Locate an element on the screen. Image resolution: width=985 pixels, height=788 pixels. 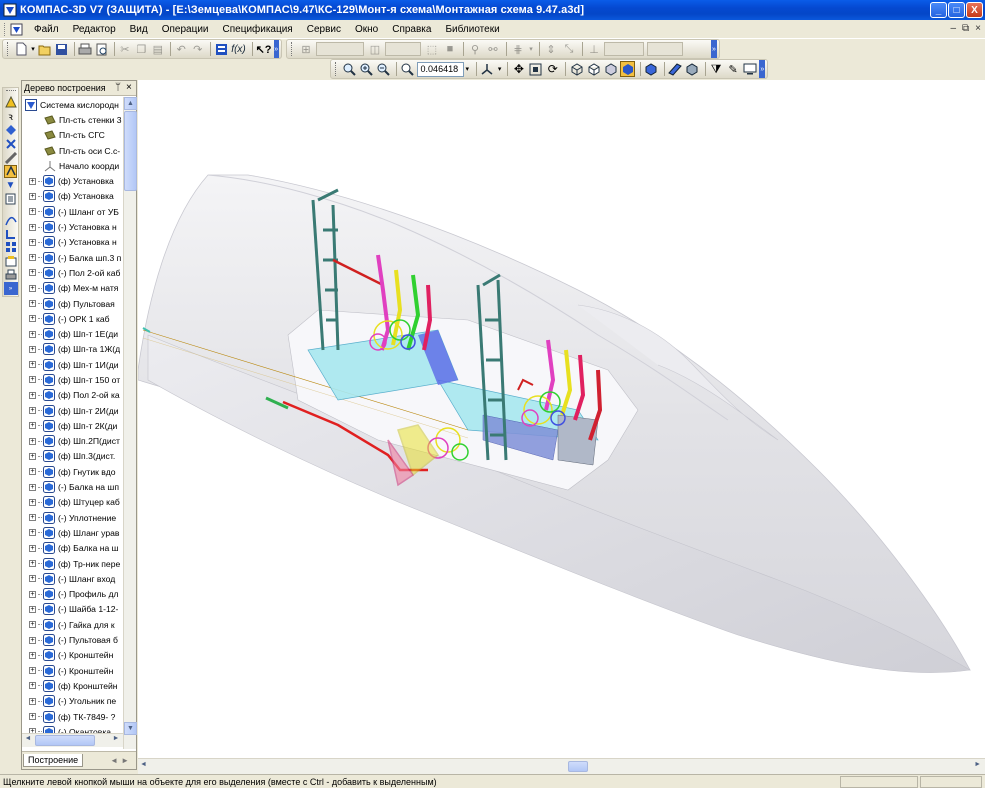
rotate-icon: ⤡ is located at coordinates (569, 49).